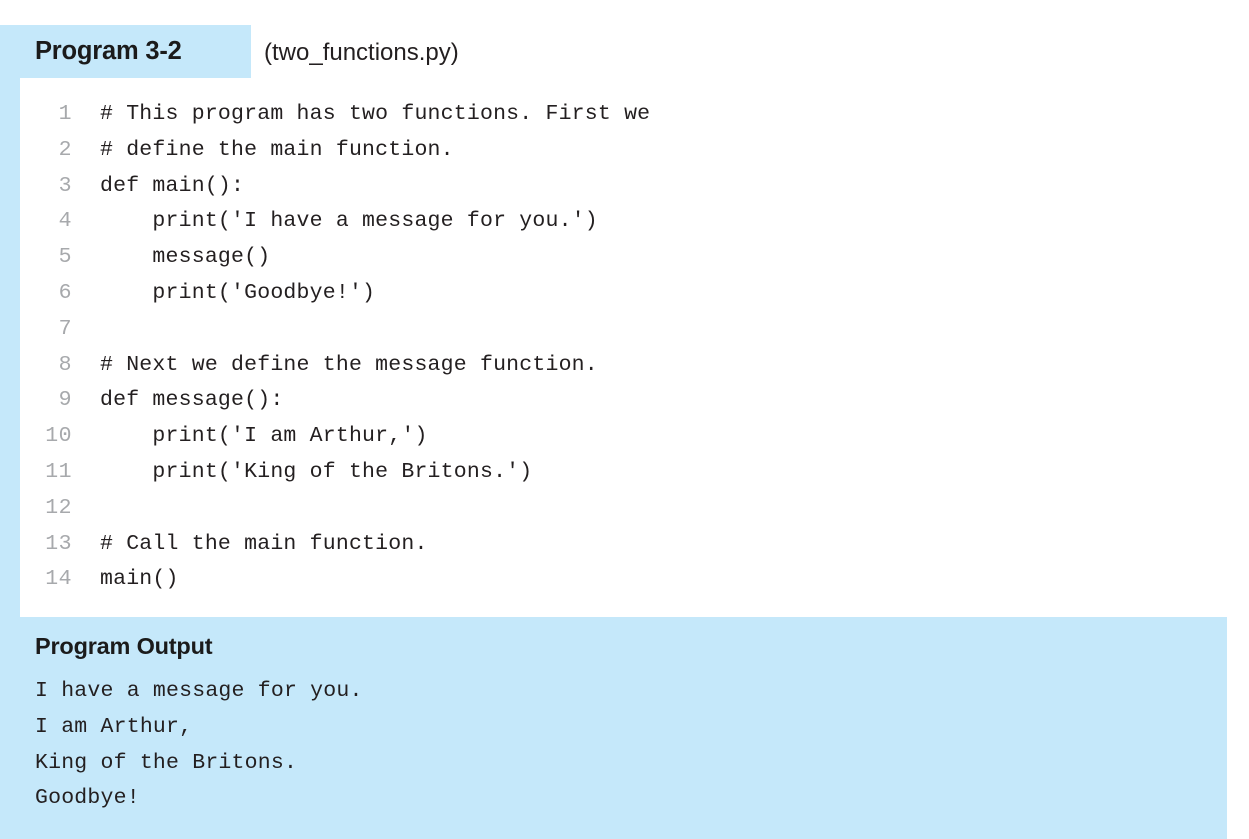  I want to click on code-line-text: # Next we define the message function., so click(349, 364).